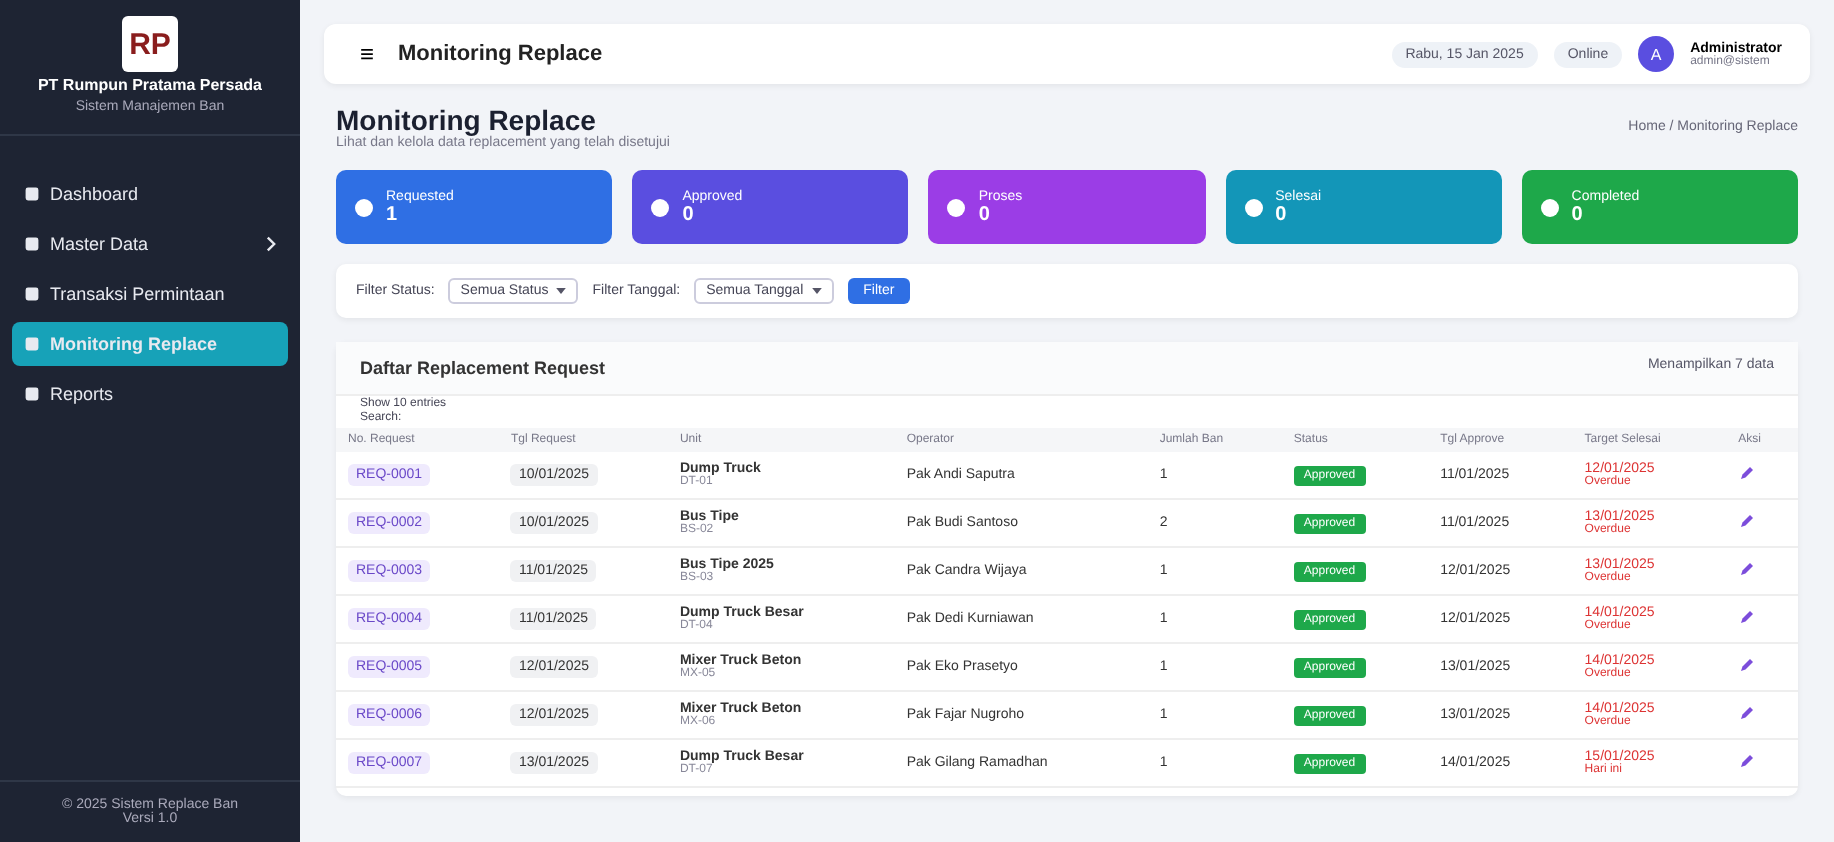 The width and height of the screenshot is (1834, 842). Describe the element at coordinates (150, 193) in the screenshot. I see `nav-item: Dashboard` at that location.